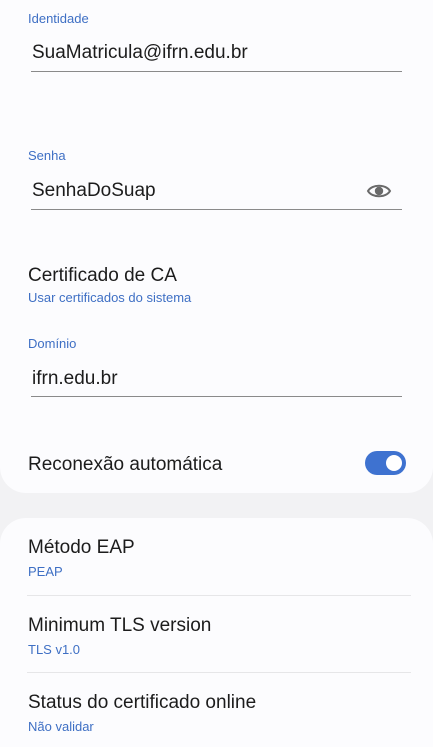 Image resolution: width=433 pixels, height=747 pixels. I want to click on eap-method-title: Método EAP, so click(81, 547).